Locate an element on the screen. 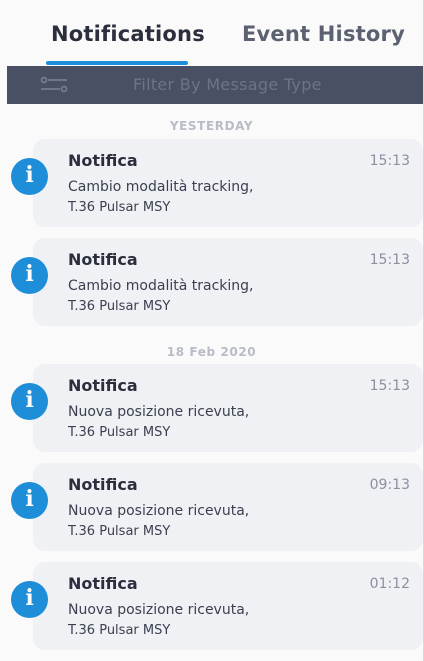  tab-event-history: Event History is located at coordinates (323, 34).